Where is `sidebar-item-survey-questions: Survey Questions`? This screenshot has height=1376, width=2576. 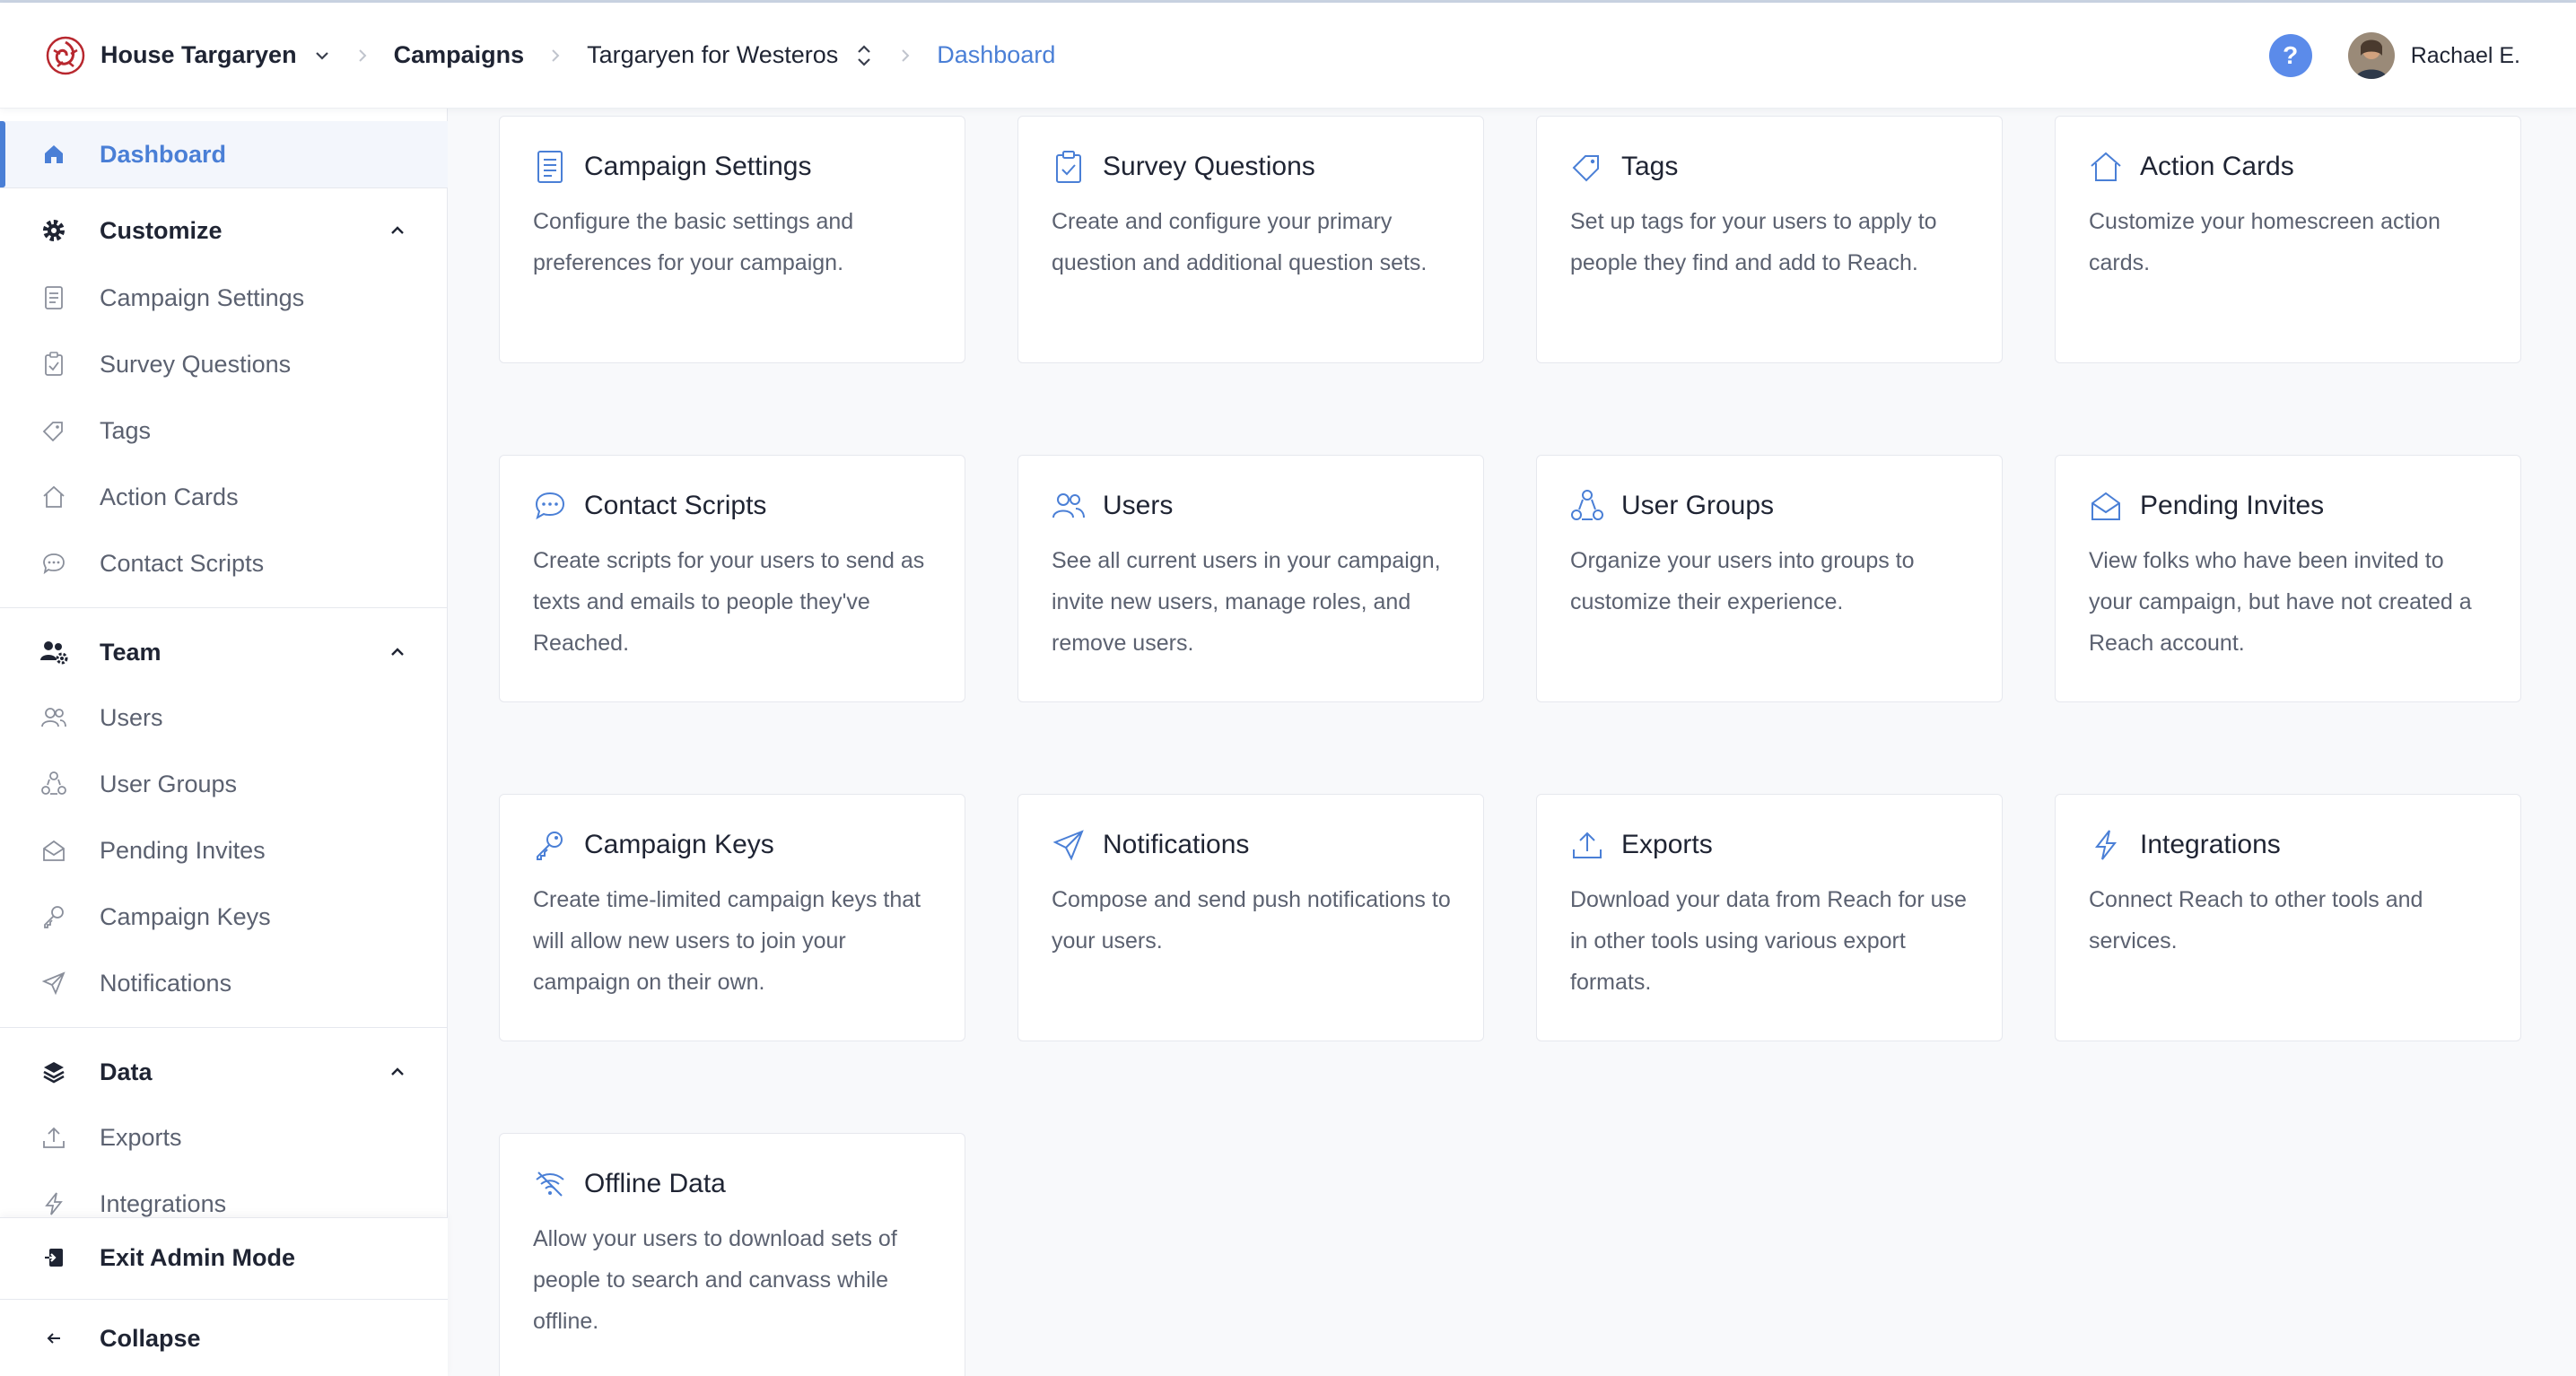 sidebar-item-survey-questions: Survey Questions is located at coordinates (224, 364).